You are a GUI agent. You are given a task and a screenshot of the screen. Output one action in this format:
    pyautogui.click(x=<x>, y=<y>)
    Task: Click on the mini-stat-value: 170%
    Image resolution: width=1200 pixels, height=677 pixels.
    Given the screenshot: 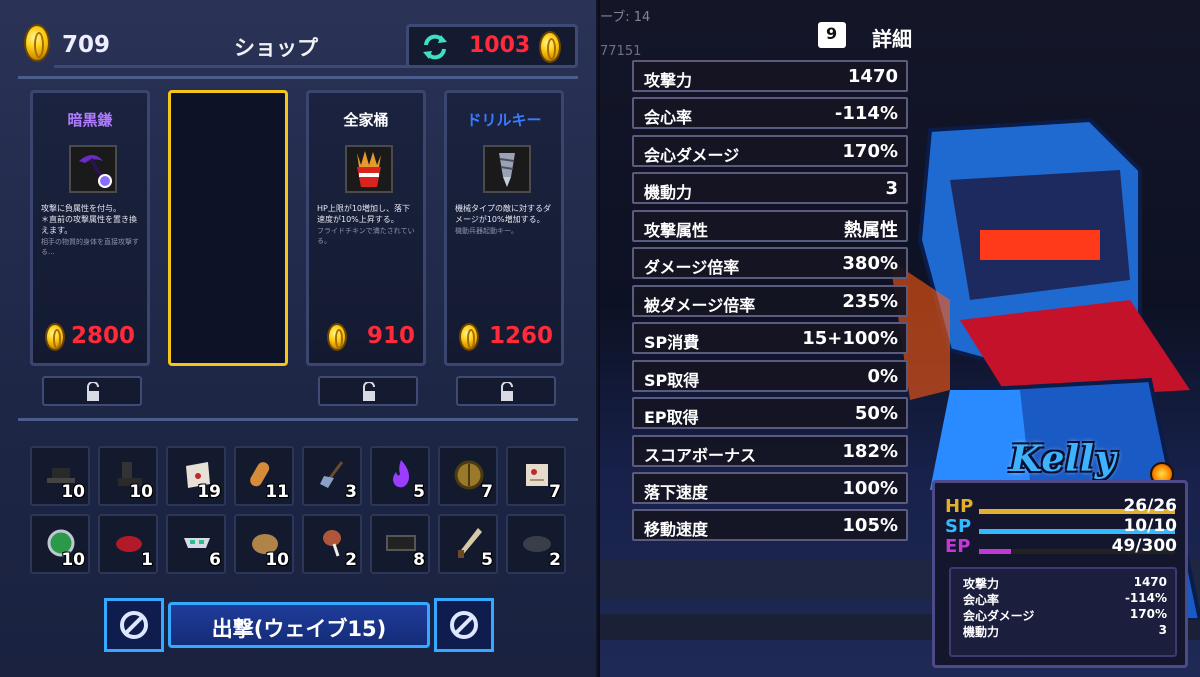 What is the action you would take?
    pyautogui.click(x=1148, y=614)
    